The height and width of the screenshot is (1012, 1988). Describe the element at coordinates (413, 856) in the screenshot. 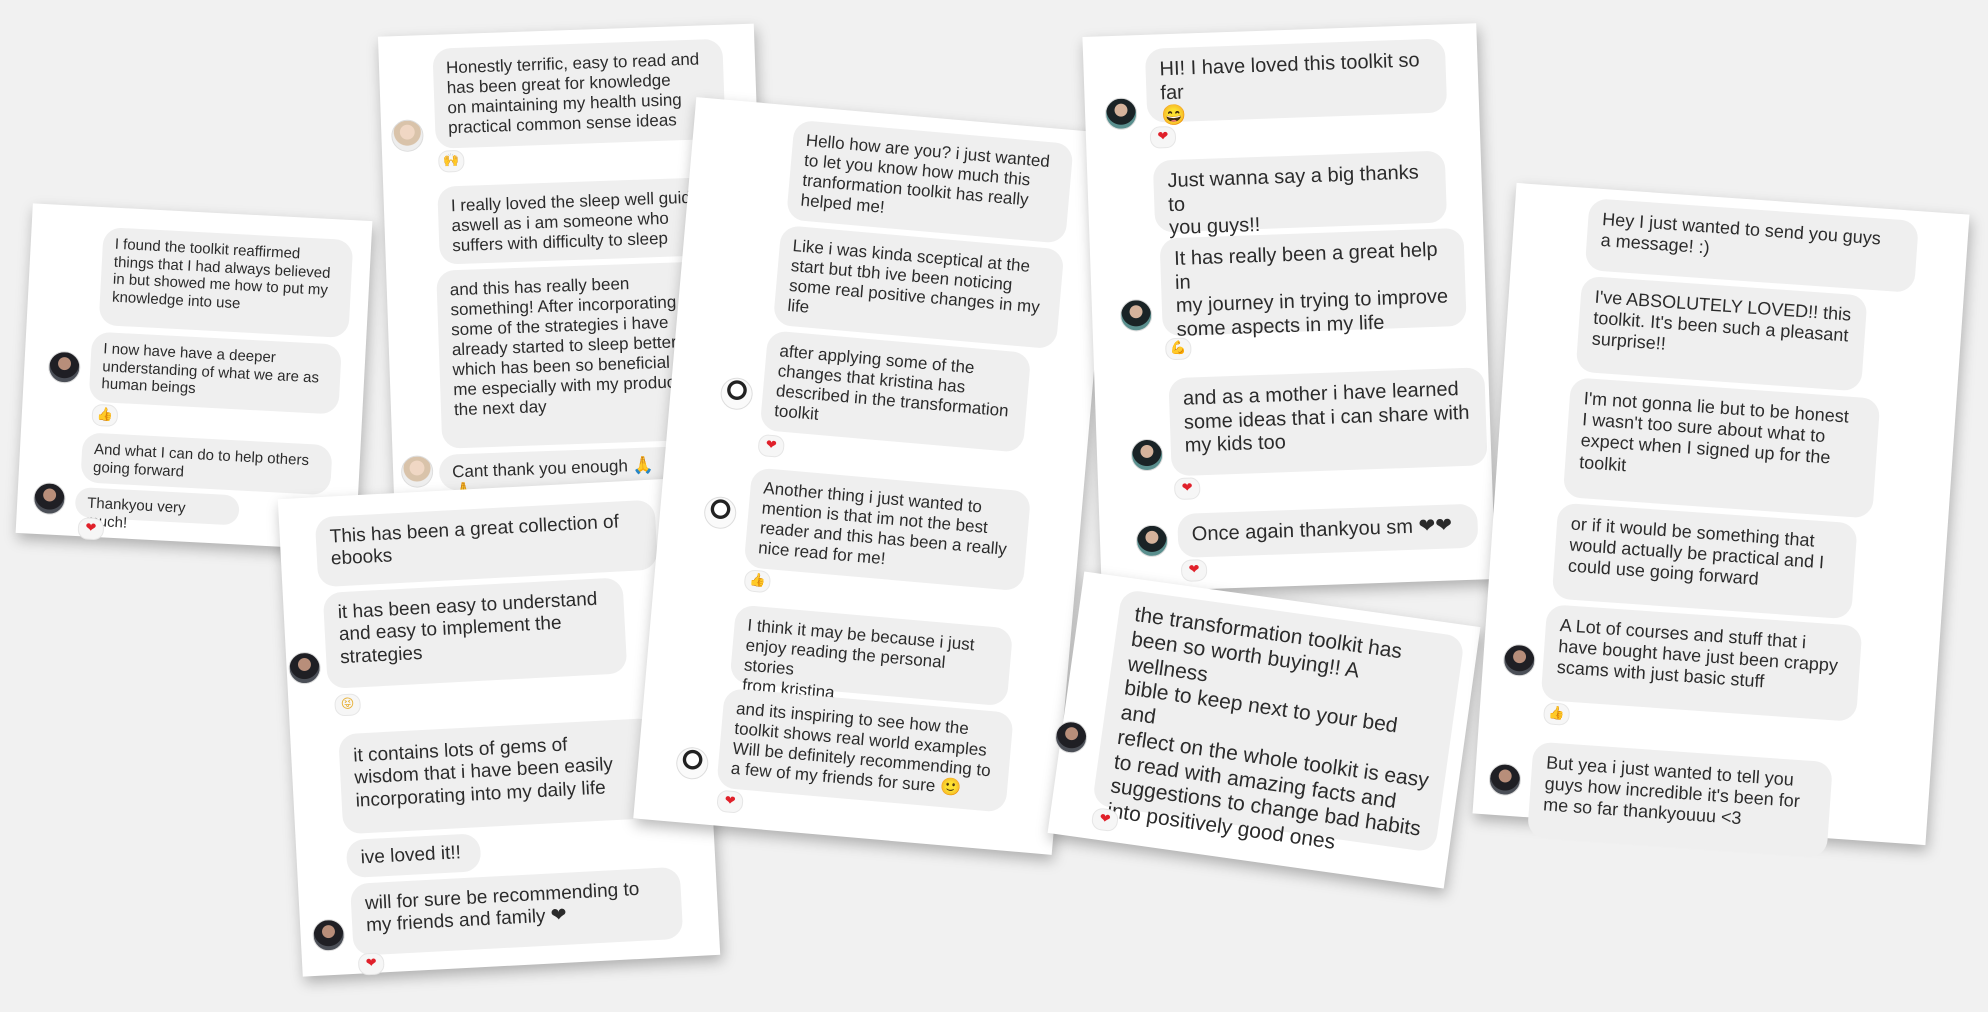

I see `message-bubble: ive loved it!!` at that location.